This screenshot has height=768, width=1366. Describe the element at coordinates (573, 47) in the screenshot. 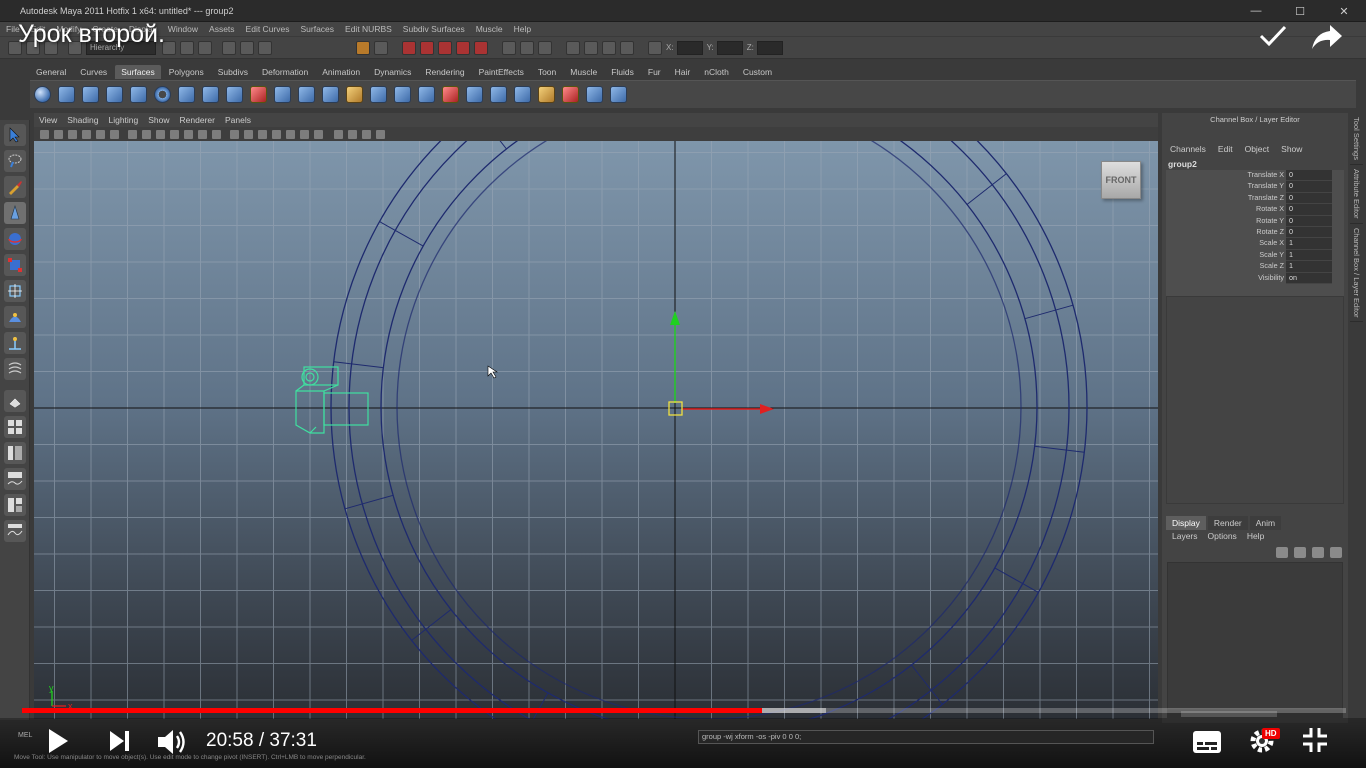

I see `render-view-icon` at that location.